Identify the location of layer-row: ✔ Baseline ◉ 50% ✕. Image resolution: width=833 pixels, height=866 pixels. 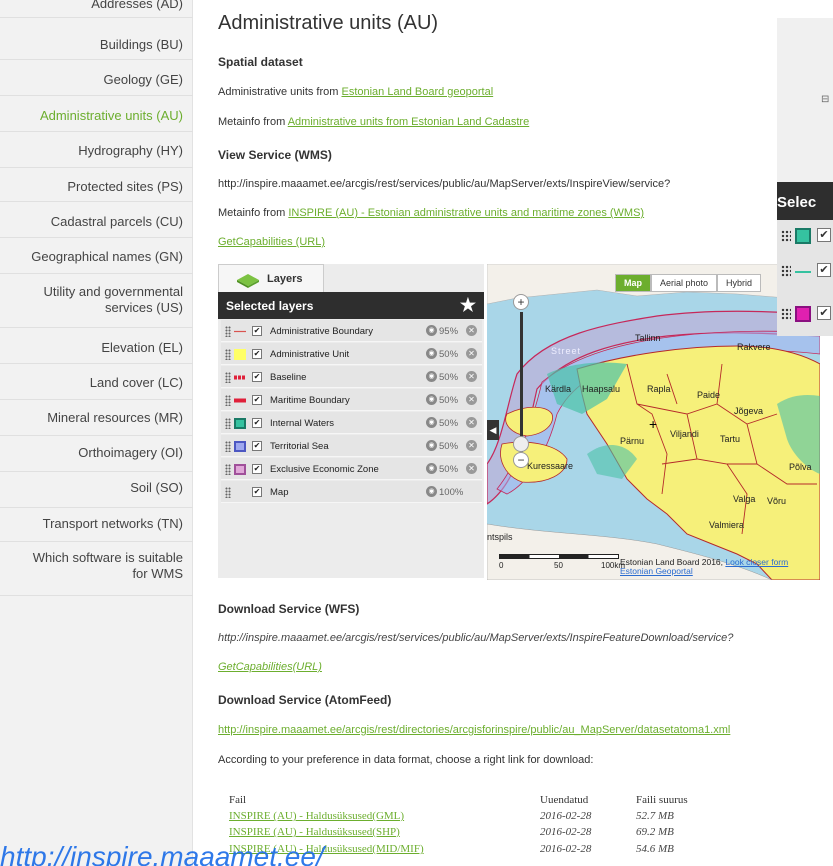
(351, 377).